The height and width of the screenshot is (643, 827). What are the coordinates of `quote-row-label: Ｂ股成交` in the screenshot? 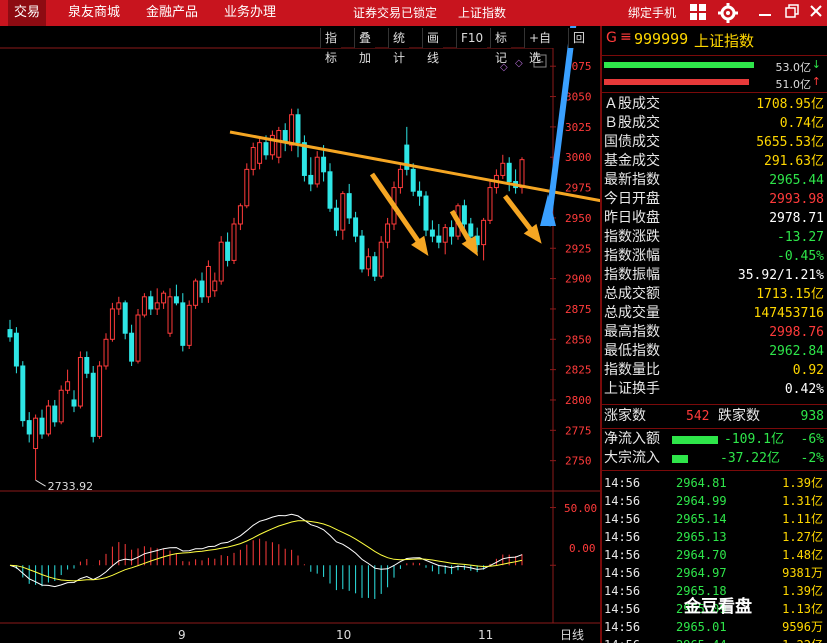 It's located at (632, 123).